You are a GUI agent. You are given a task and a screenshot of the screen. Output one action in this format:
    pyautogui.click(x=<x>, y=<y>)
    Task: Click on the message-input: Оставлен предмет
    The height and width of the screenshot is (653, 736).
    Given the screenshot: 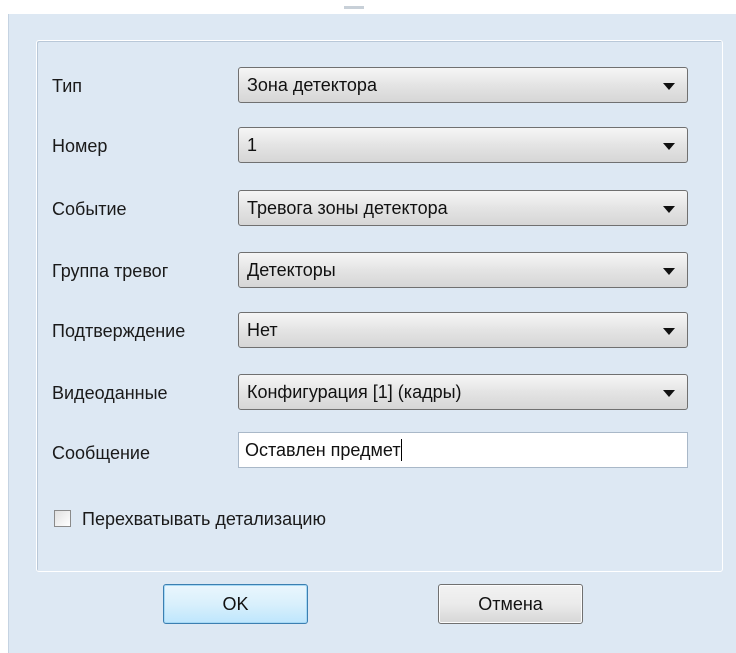 What is the action you would take?
    pyautogui.click(x=463, y=450)
    